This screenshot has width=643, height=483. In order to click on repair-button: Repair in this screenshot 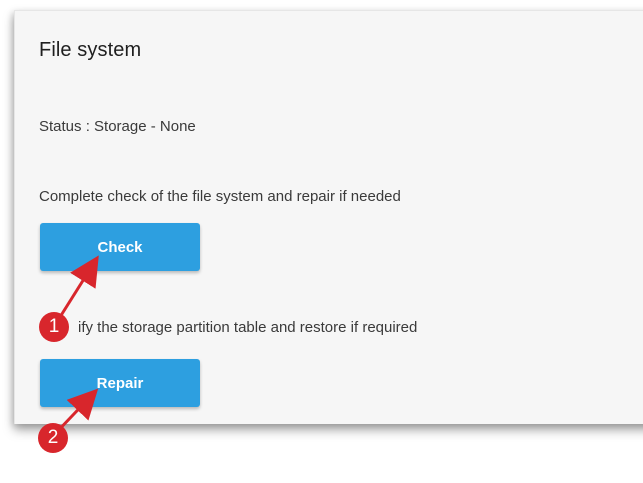, I will do `click(120, 383)`.